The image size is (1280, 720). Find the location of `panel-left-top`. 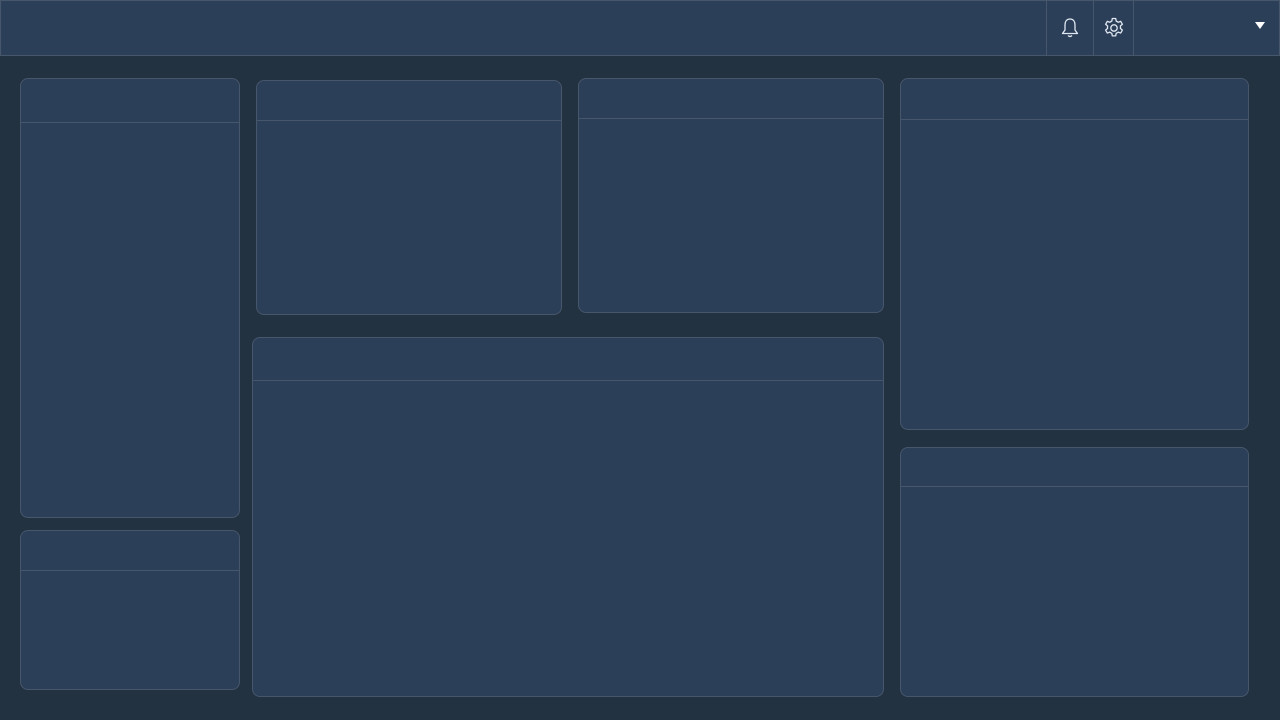

panel-left-top is located at coordinates (130, 298).